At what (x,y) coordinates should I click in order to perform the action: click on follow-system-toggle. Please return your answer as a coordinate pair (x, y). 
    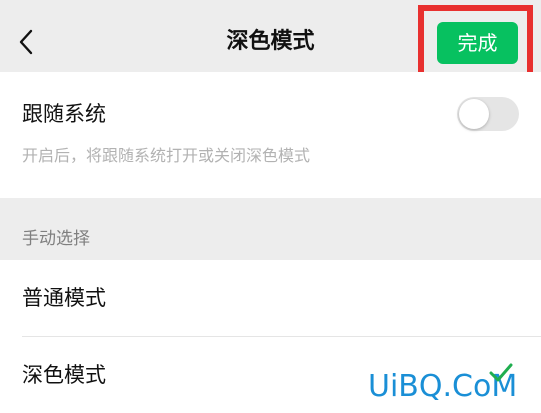
    Looking at the image, I should click on (488, 114).